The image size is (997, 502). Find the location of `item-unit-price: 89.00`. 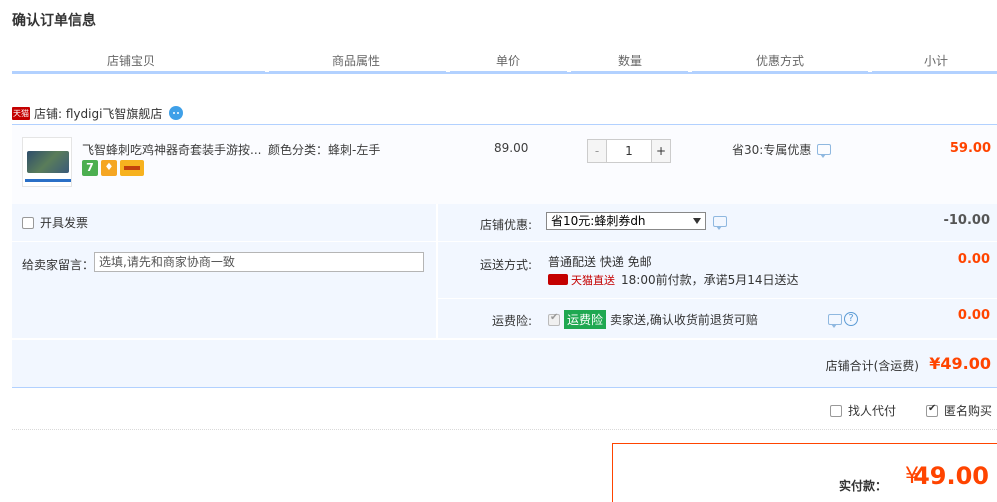

item-unit-price: 89.00 is located at coordinates (511, 148).